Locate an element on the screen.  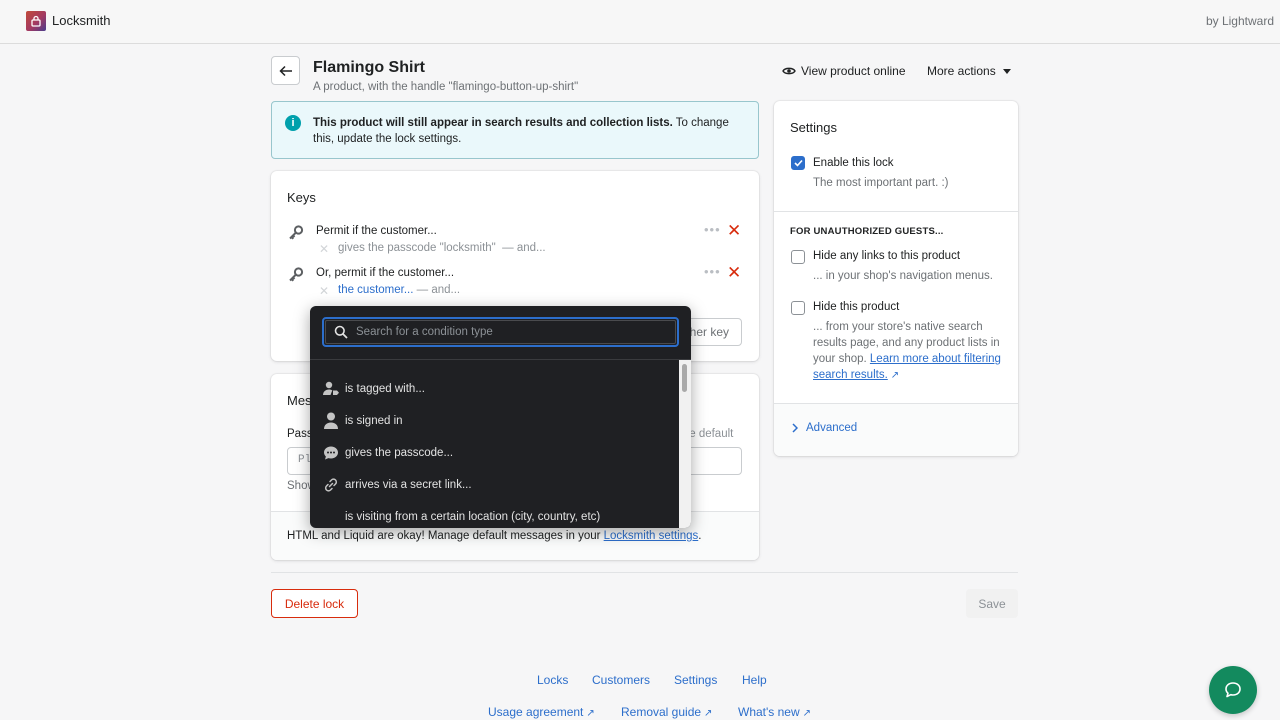
enable-lock-checkbox is located at coordinates (798, 163).